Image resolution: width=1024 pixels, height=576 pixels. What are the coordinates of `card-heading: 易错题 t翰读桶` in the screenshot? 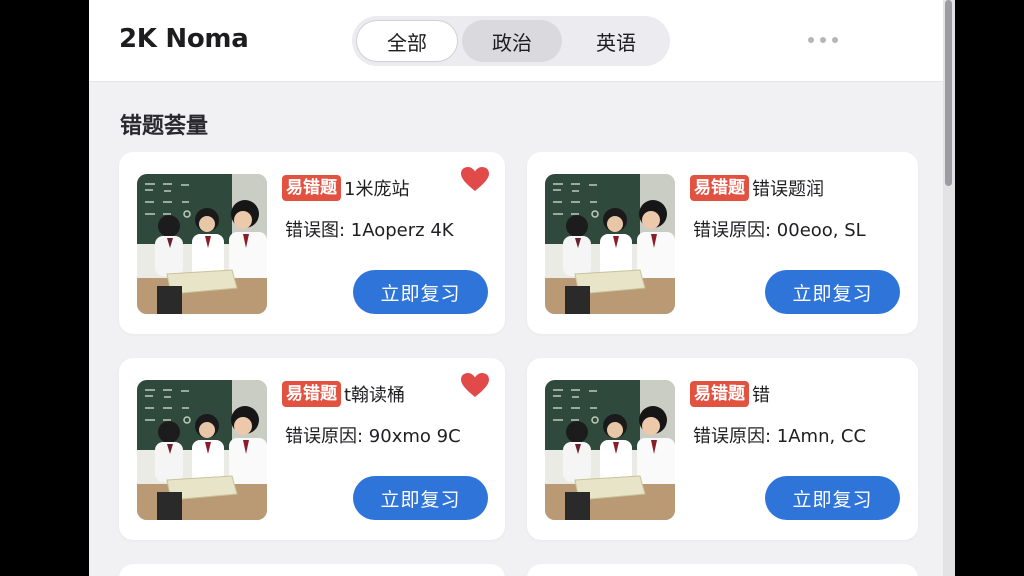 It's located at (343, 394).